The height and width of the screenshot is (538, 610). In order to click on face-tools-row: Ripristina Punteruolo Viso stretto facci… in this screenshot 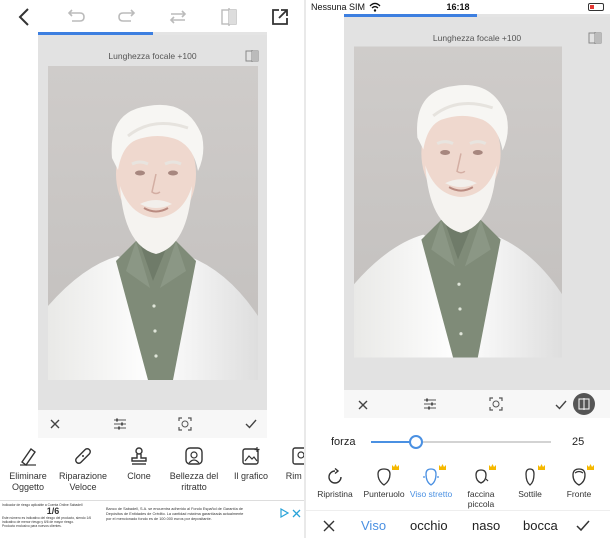, I will do `click(458, 486)`.